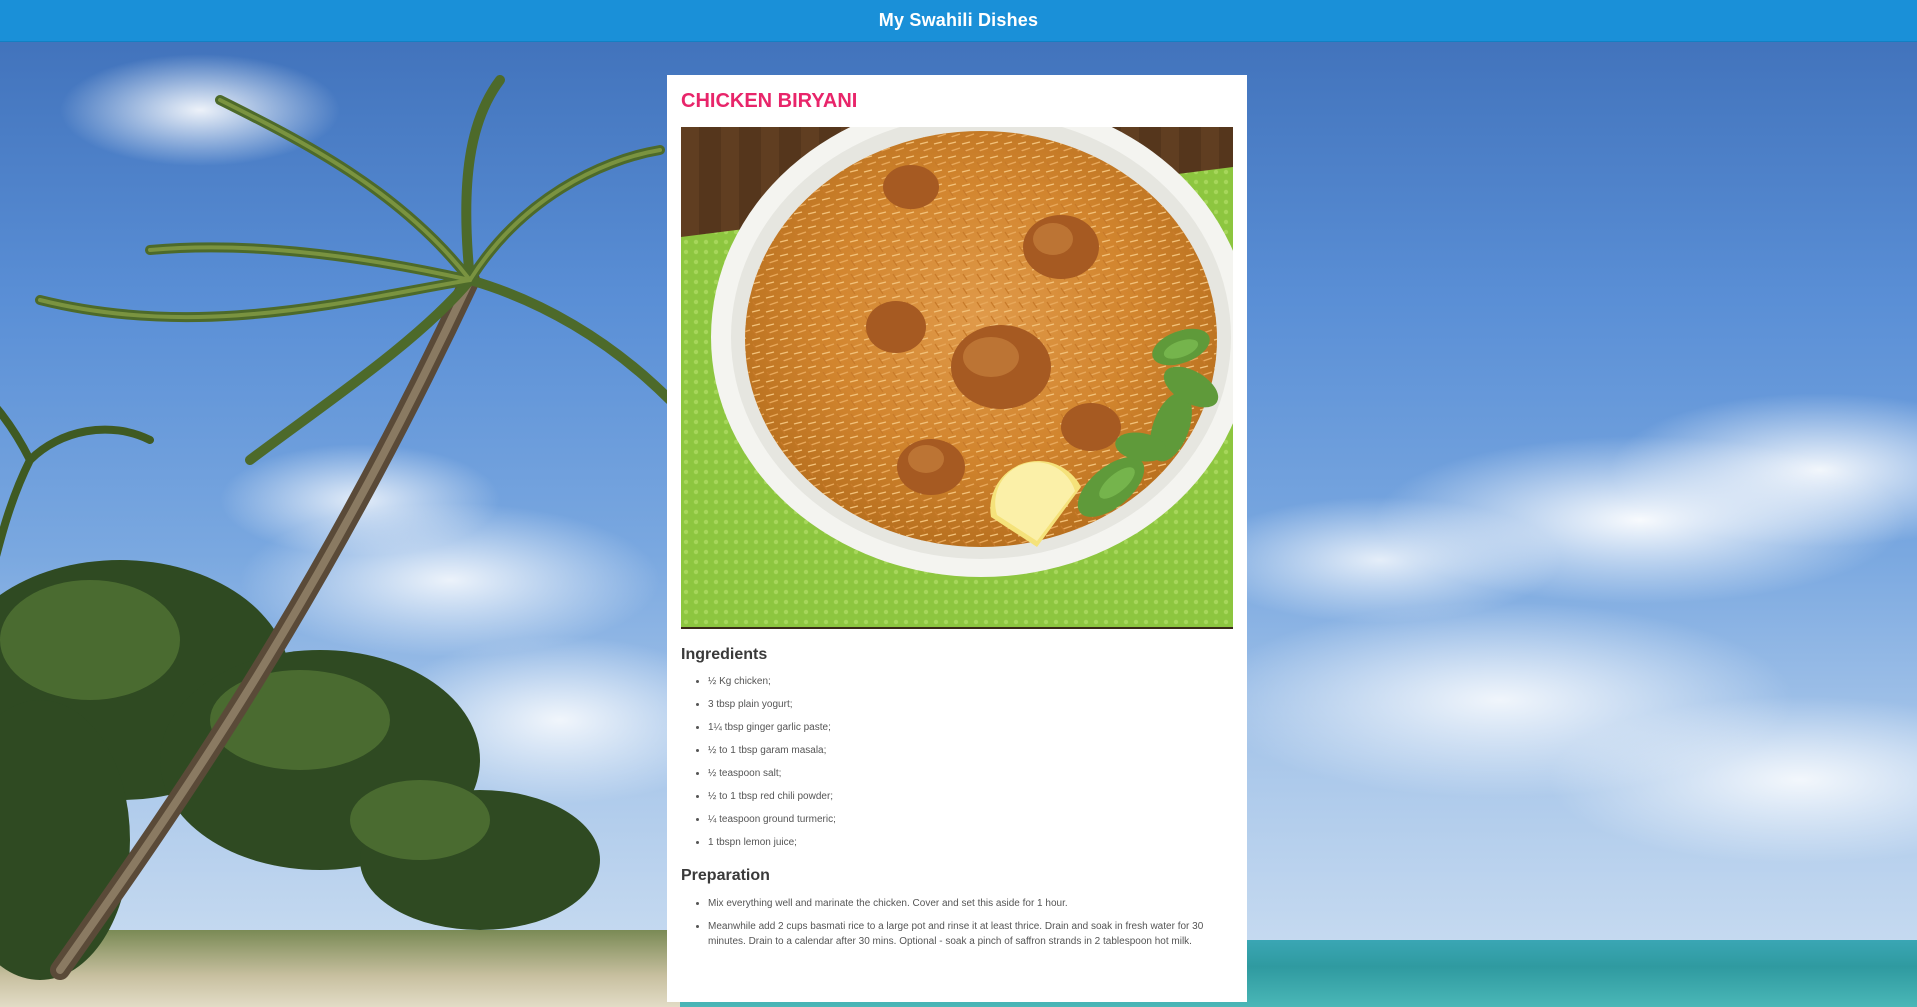  Describe the element at coordinates (970, 751) in the screenshot. I see `ingredient-item: ½ to 1 tbsp garam masala;` at that location.